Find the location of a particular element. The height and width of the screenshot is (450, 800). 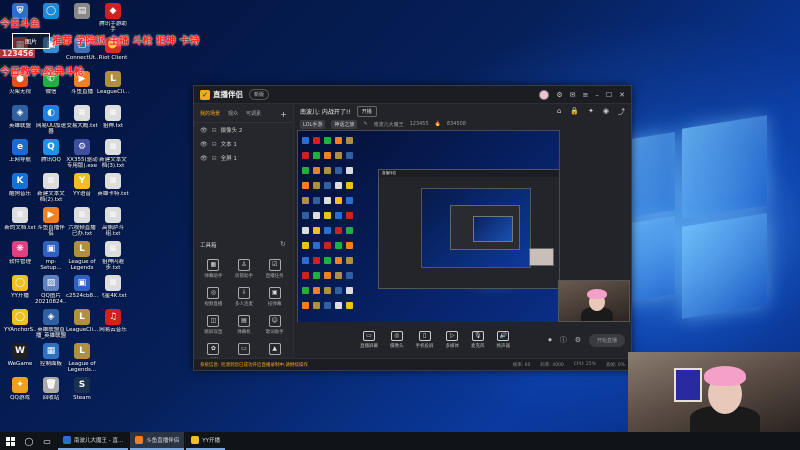

desktop-icon: ≡ 新的文档.txt is located at coordinates (20, 219).